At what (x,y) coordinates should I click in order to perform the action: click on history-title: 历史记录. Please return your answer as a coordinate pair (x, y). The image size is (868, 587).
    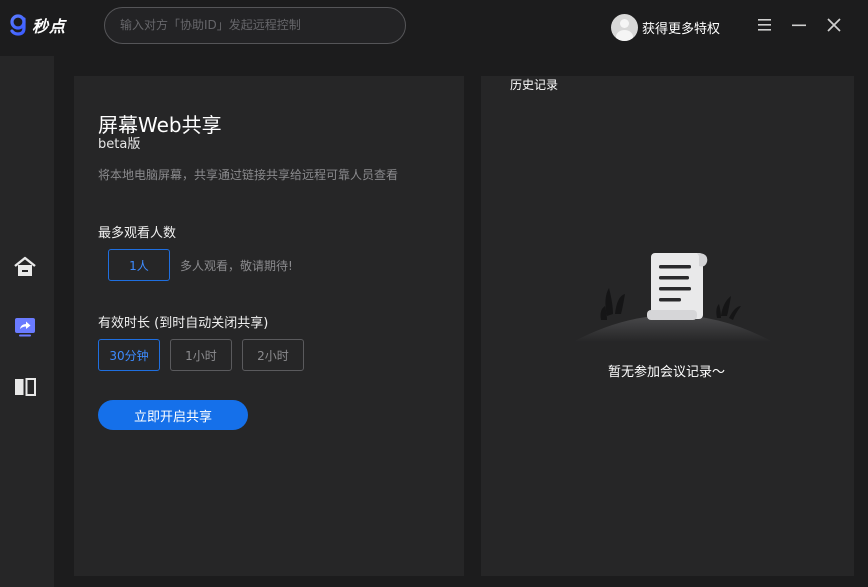
    Looking at the image, I should click on (534, 85).